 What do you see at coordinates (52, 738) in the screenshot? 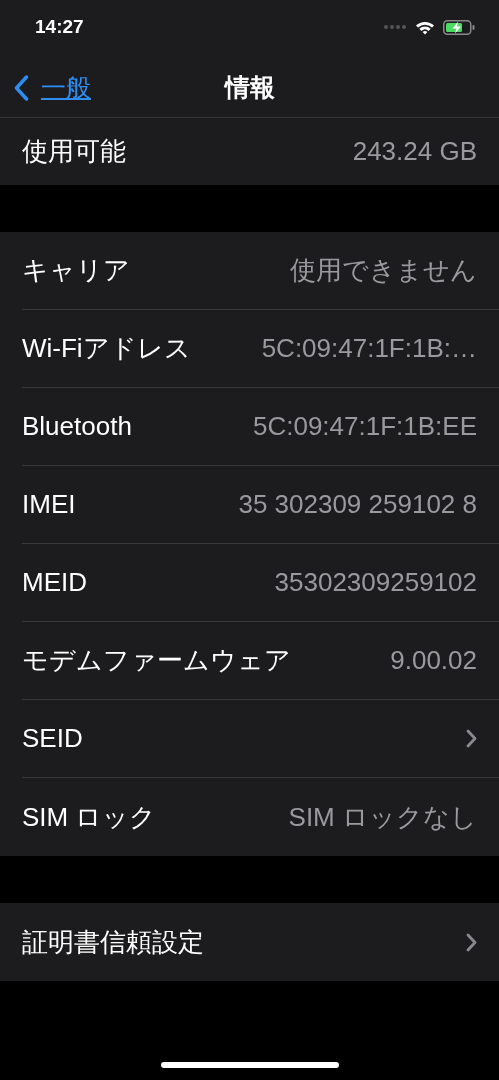
I see `row-label: SEID` at bounding box center [52, 738].